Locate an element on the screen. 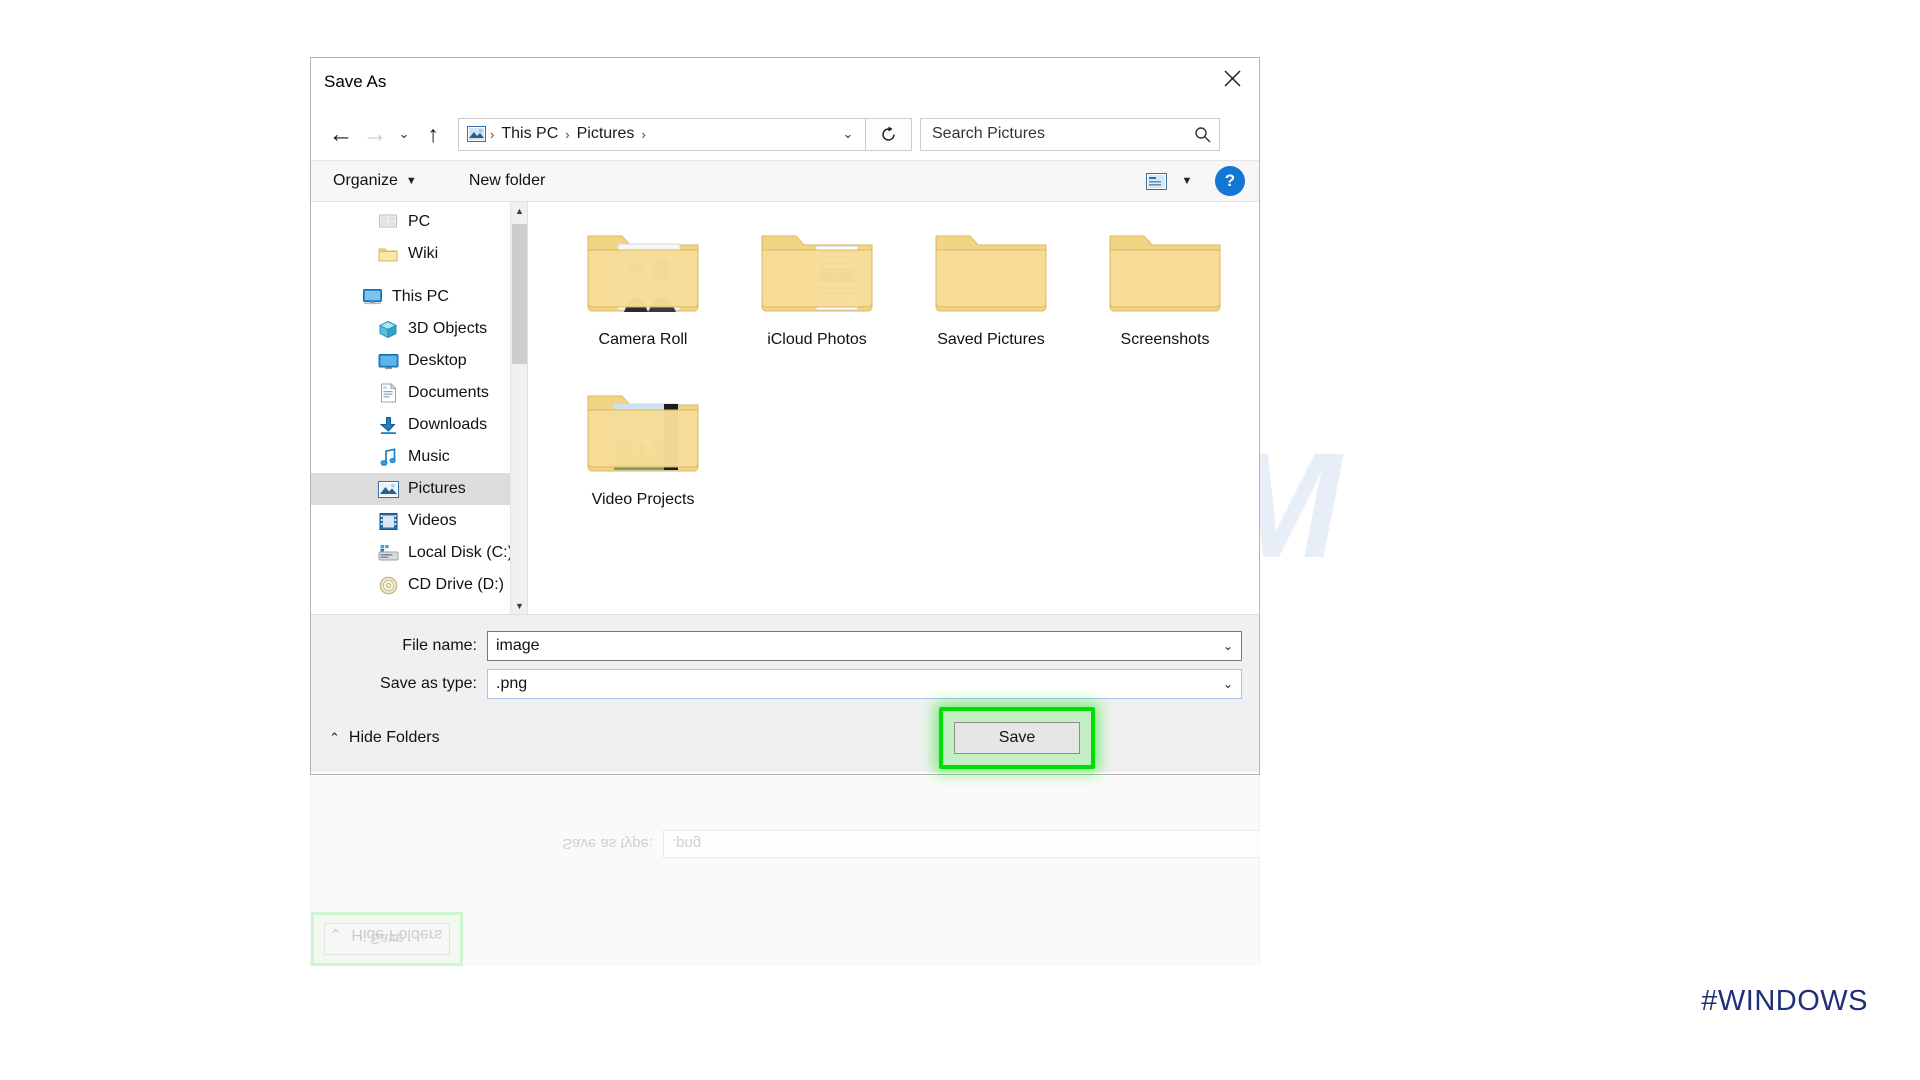 This screenshot has height=1080, width=1920. search-icon is located at coordinates (1202, 134).